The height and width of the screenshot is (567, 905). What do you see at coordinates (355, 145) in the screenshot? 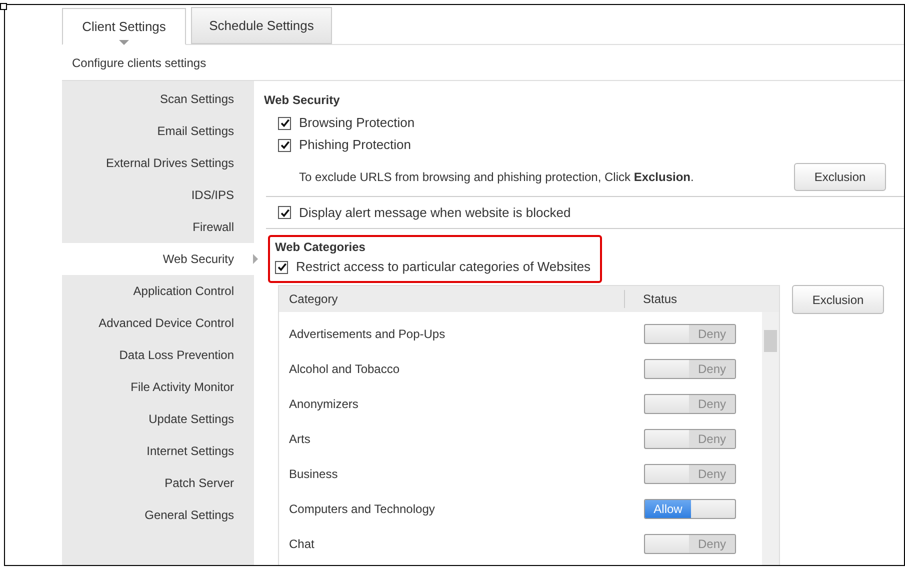
I see `option-label: Phishing Protection` at bounding box center [355, 145].